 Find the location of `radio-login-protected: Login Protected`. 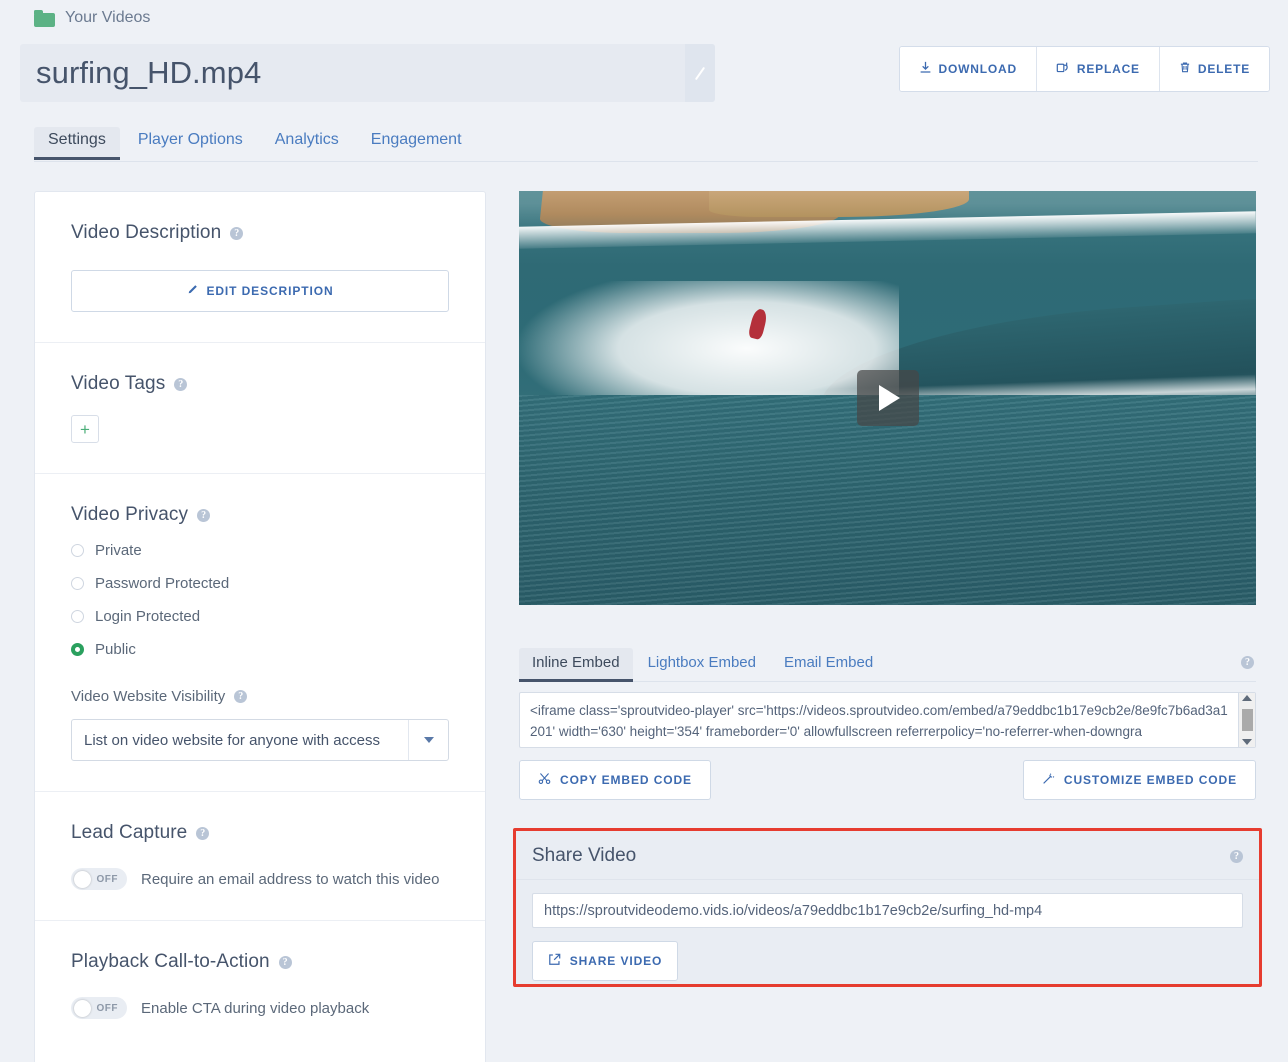

radio-login-protected: Login Protected is located at coordinates (260, 616).